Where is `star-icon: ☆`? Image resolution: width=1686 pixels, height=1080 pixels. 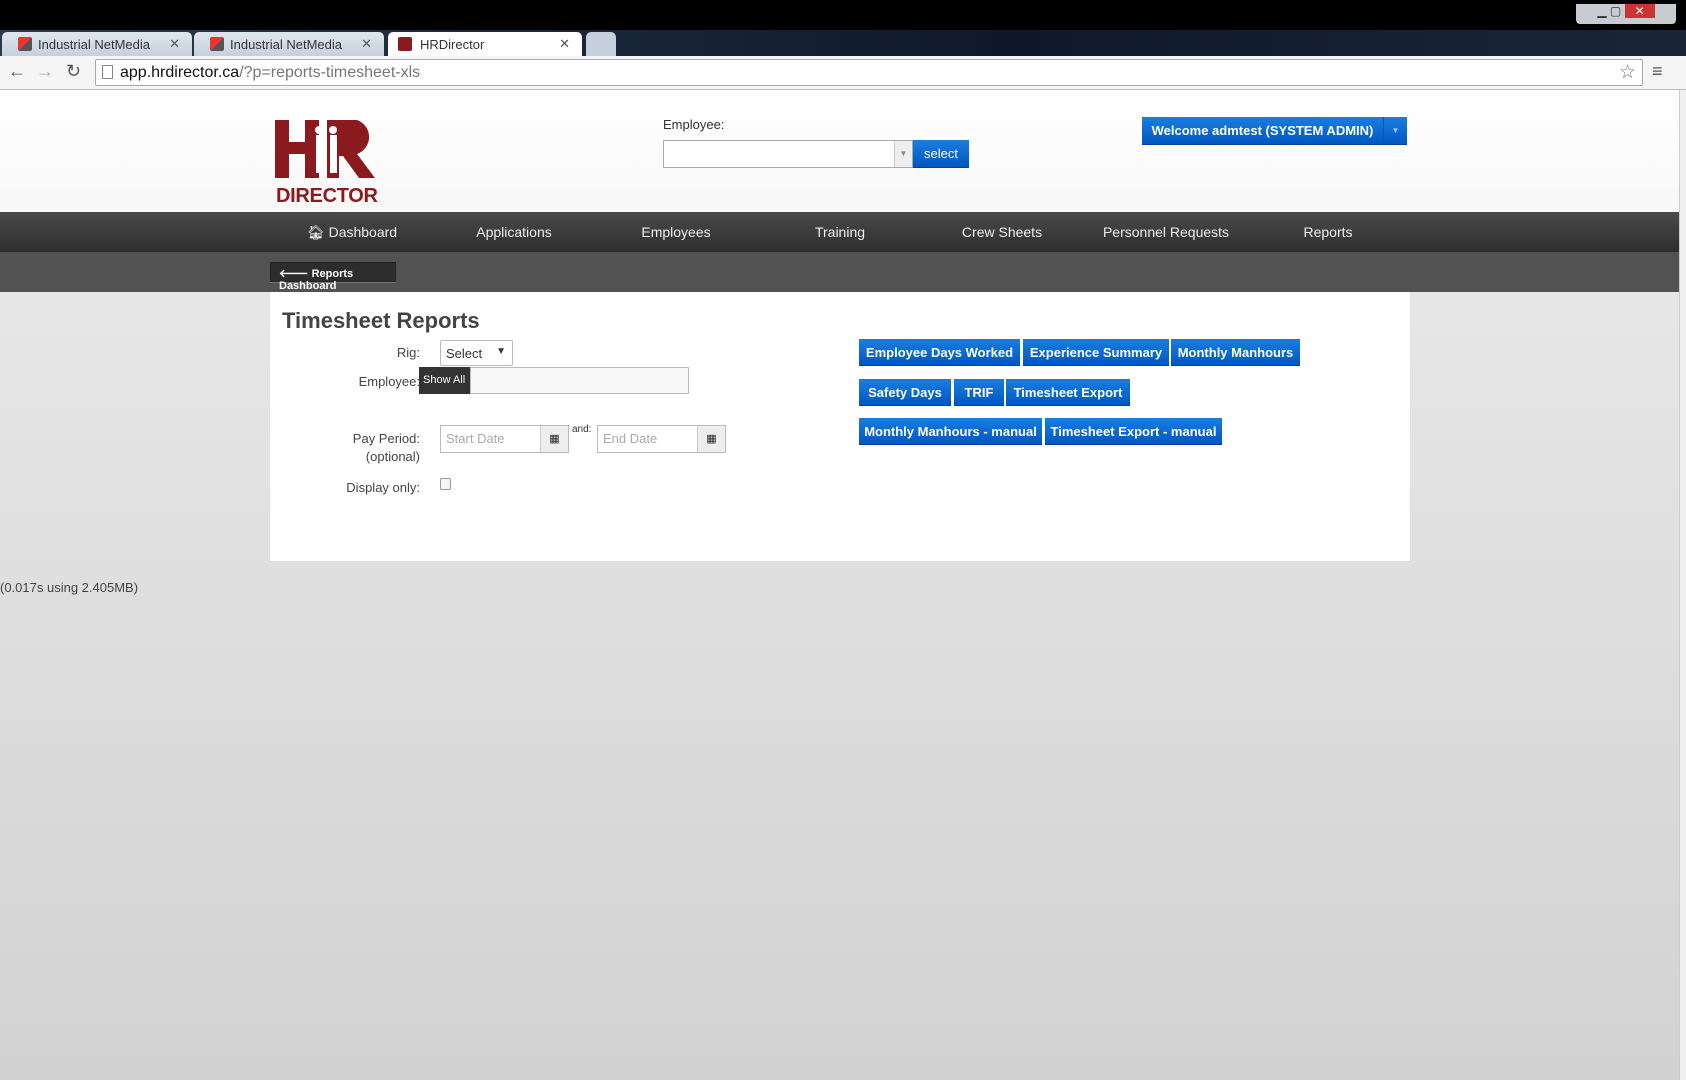
star-icon: ☆ is located at coordinates (1627, 72).